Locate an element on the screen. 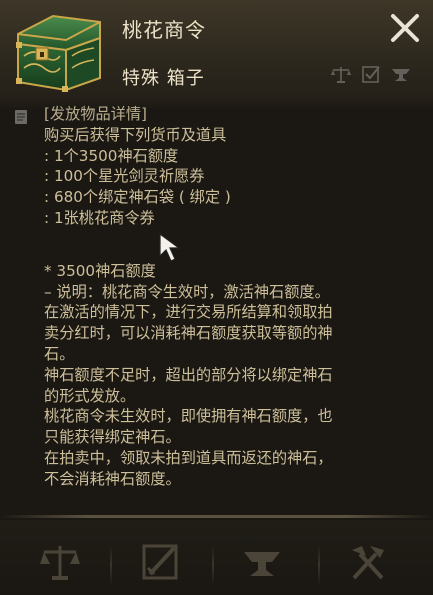 The height and width of the screenshot is (595, 433). check-box-icon is located at coordinates (371, 74).